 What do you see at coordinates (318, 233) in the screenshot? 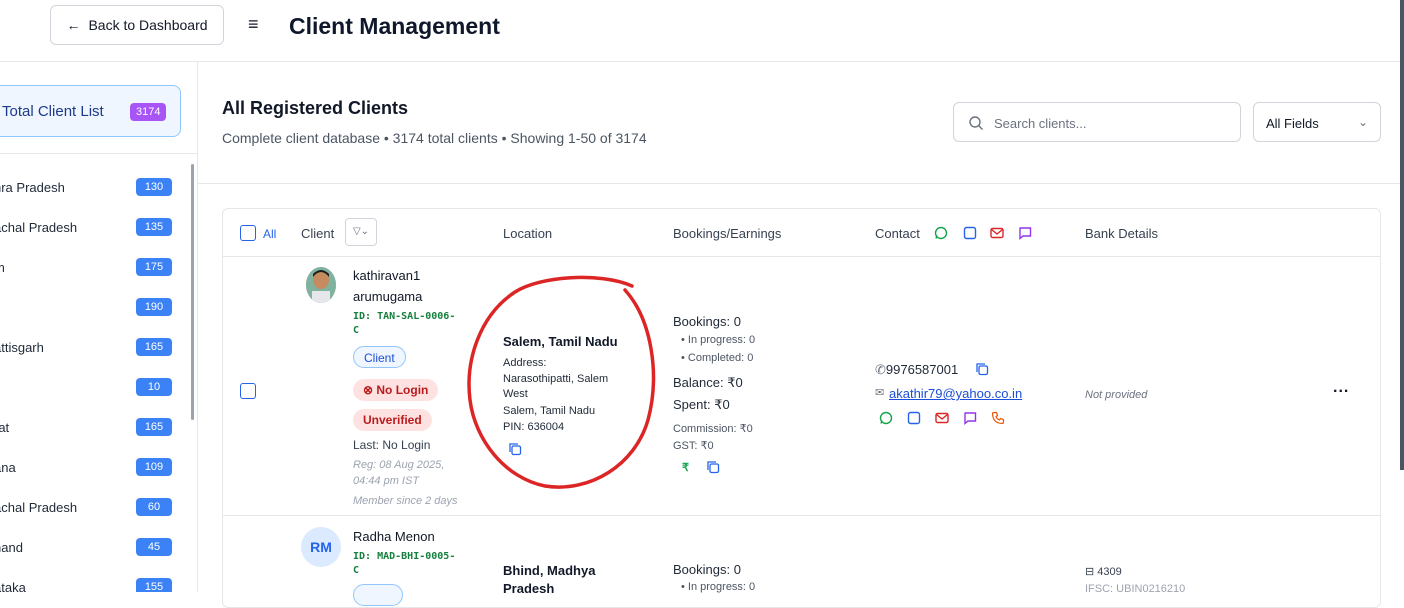
I see `column-header-client: Client` at bounding box center [318, 233].